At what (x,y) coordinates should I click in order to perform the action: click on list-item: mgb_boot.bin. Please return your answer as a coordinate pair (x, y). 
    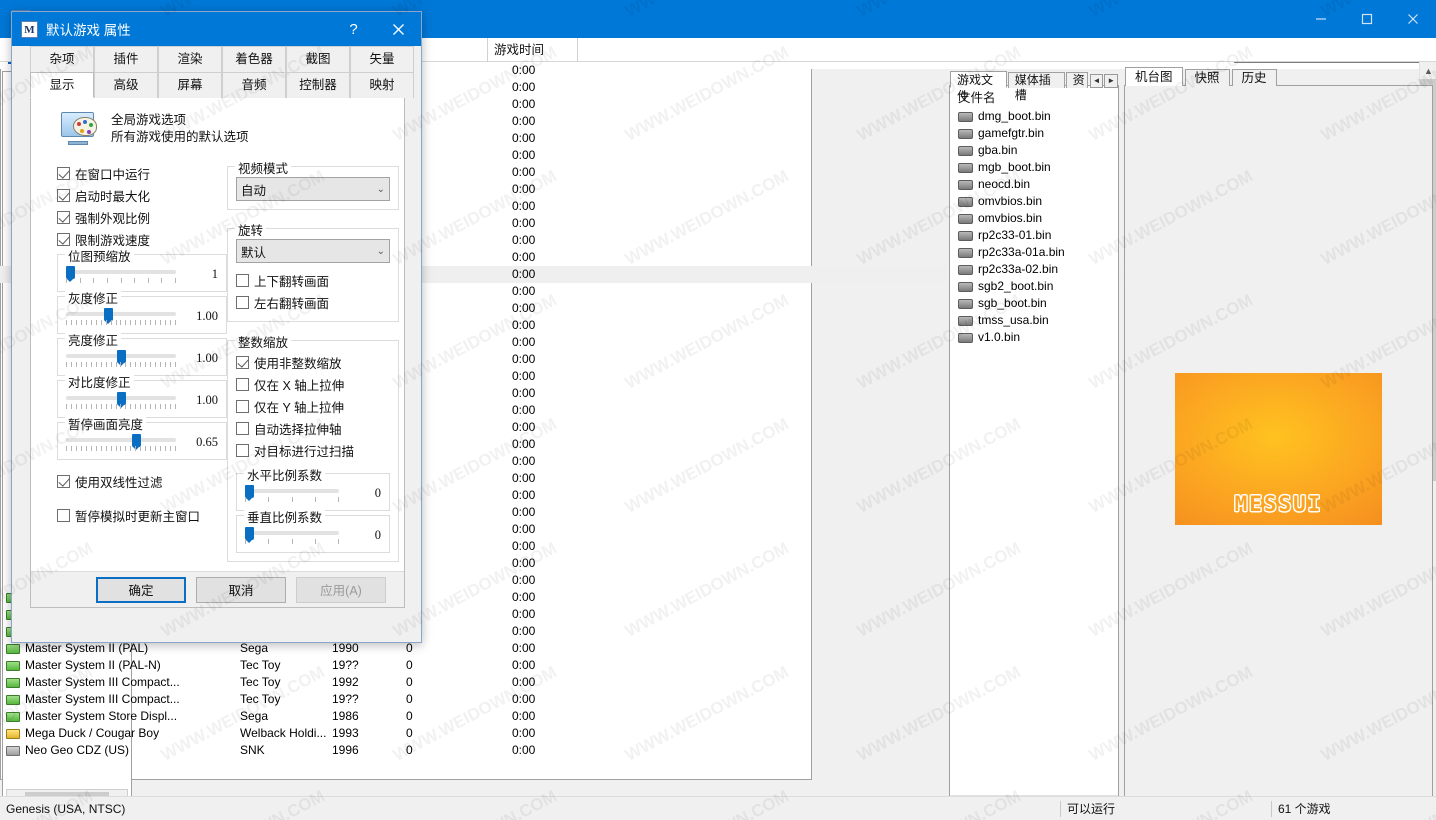
    Looking at the image, I should click on (1034, 167).